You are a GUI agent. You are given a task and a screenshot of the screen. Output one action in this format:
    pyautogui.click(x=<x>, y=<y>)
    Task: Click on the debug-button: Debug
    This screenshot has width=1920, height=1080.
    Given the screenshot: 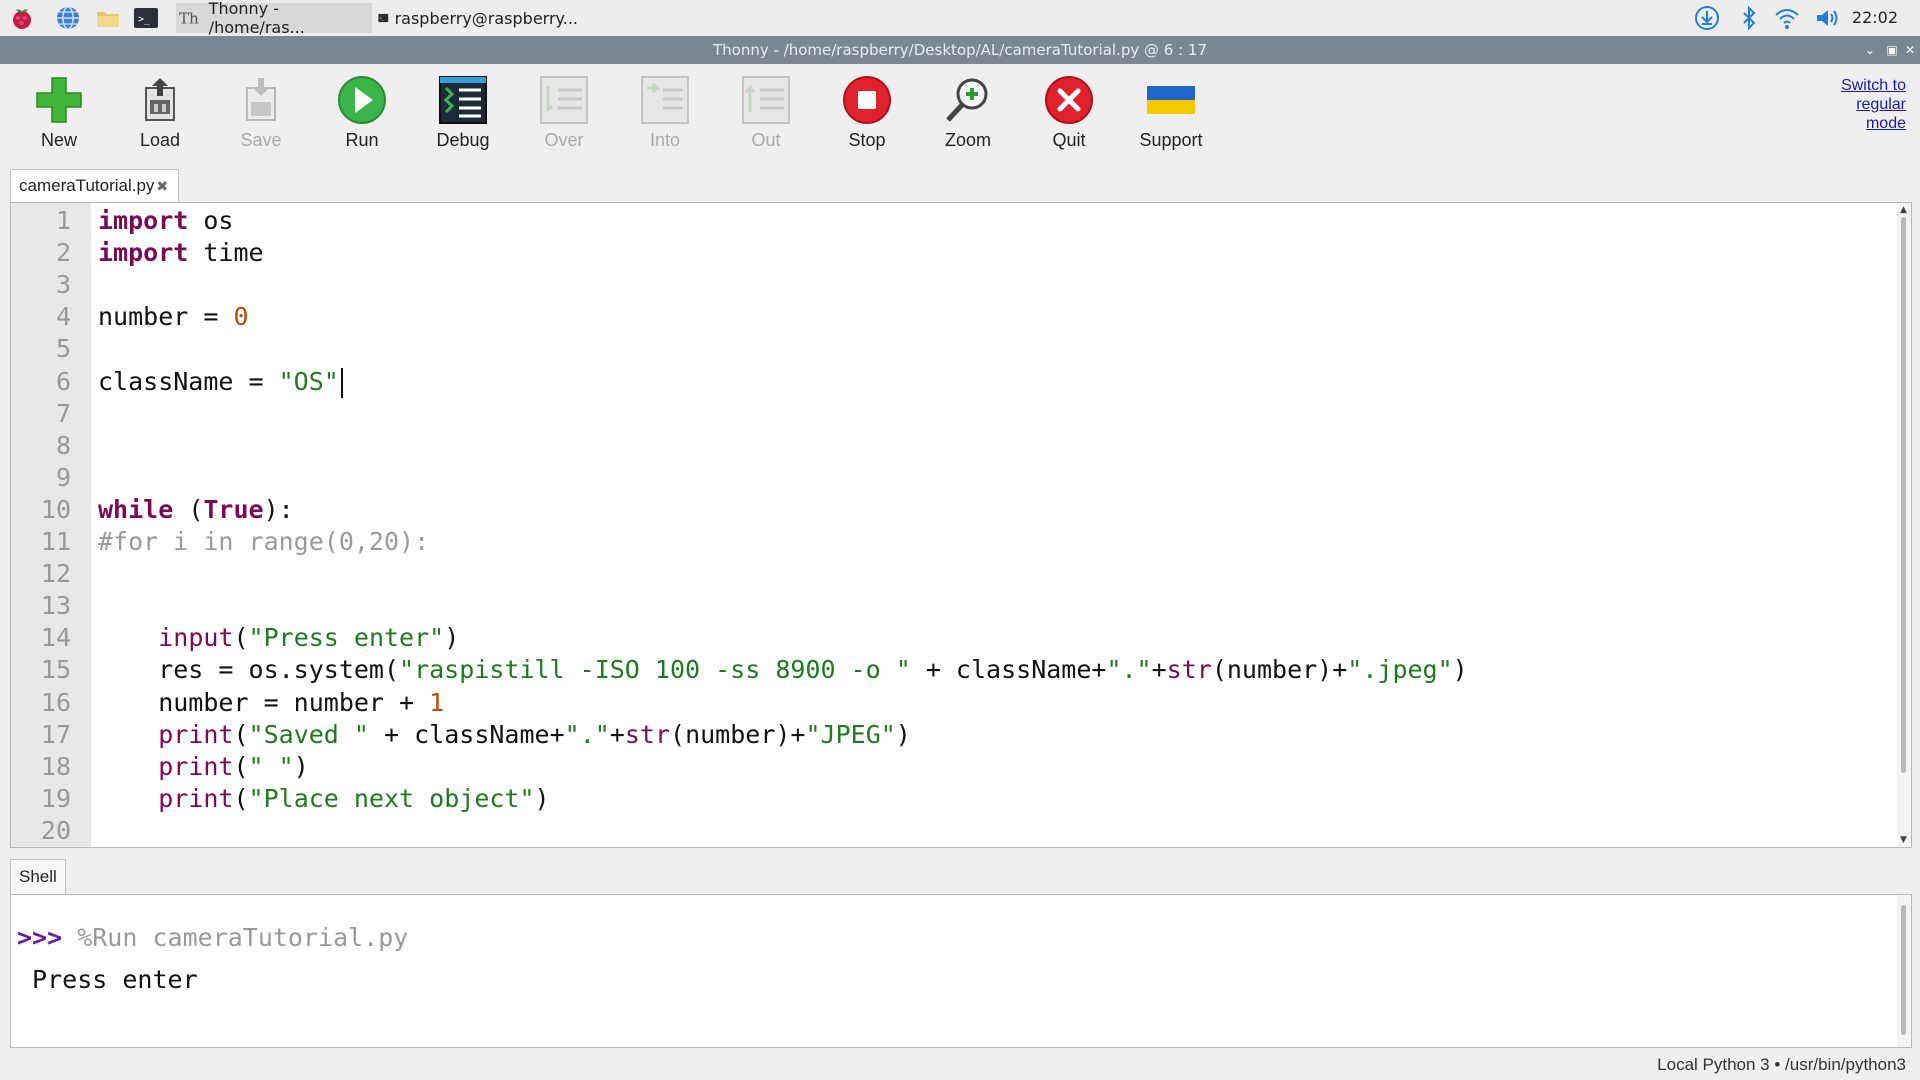 What is the action you would take?
    pyautogui.click(x=463, y=112)
    